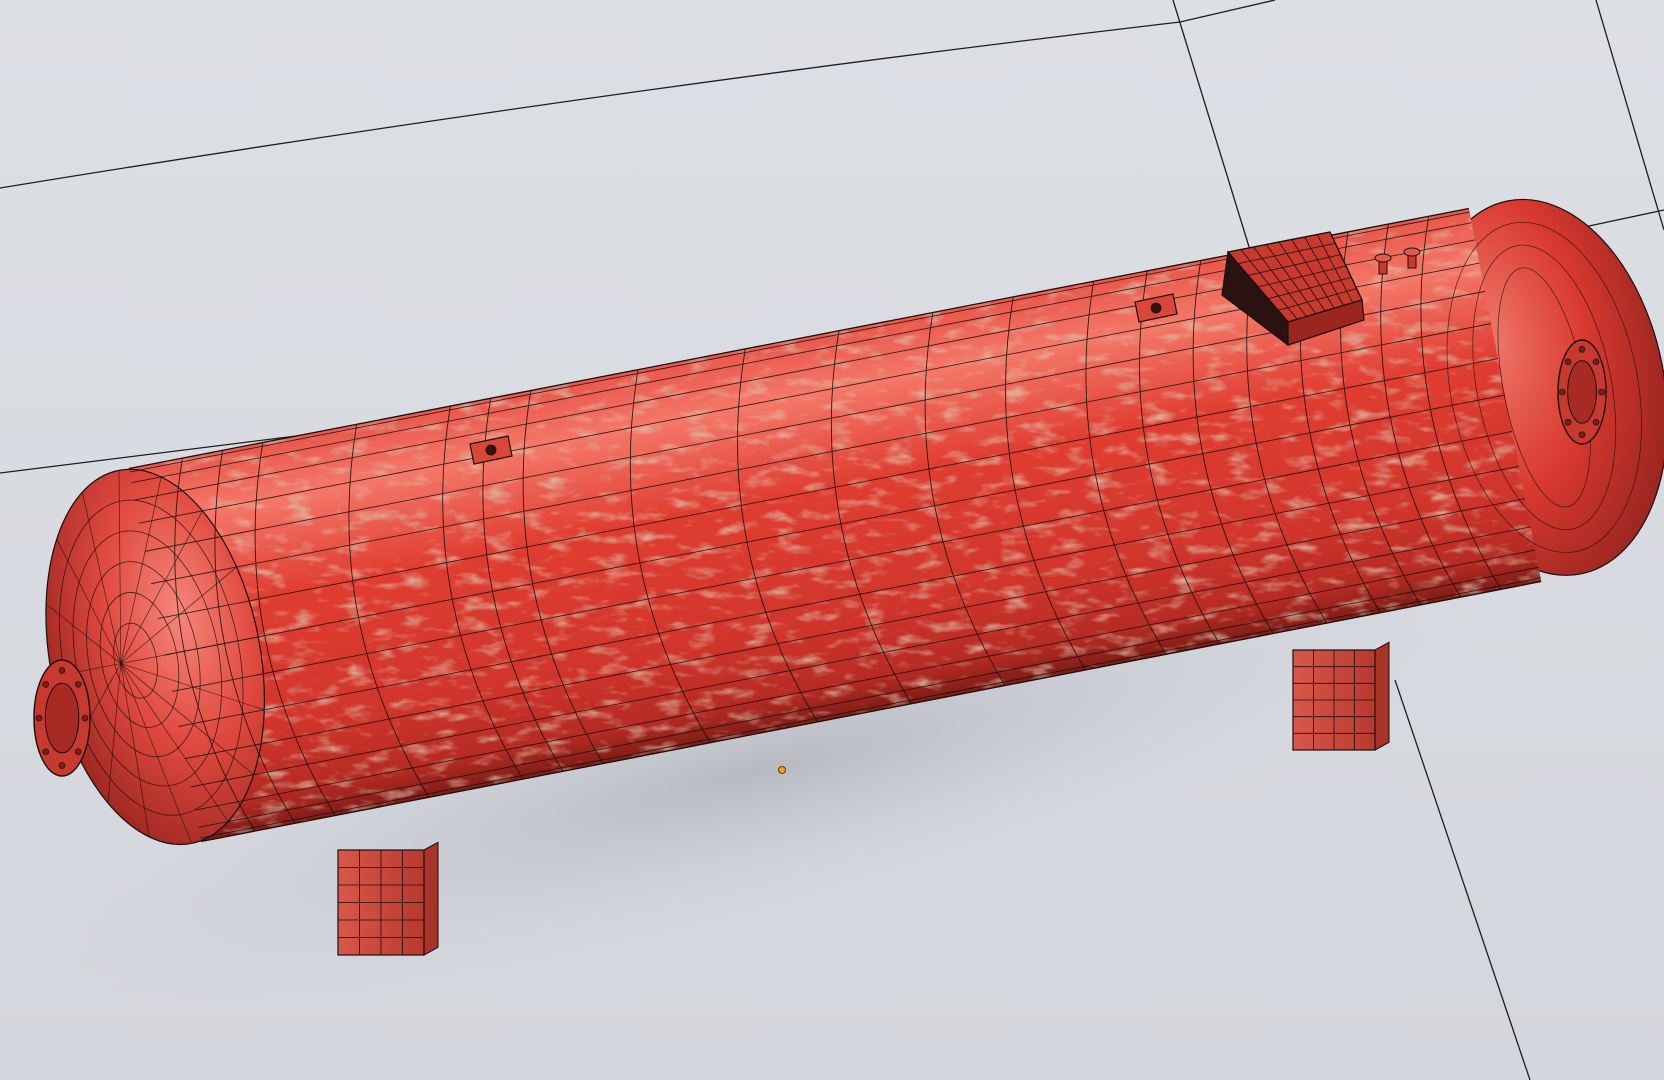 The height and width of the screenshot is (1080, 1664). What do you see at coordinates (1341, 696) in the screenshot?
I see `leg-back` at bounding box center [1341, 696].